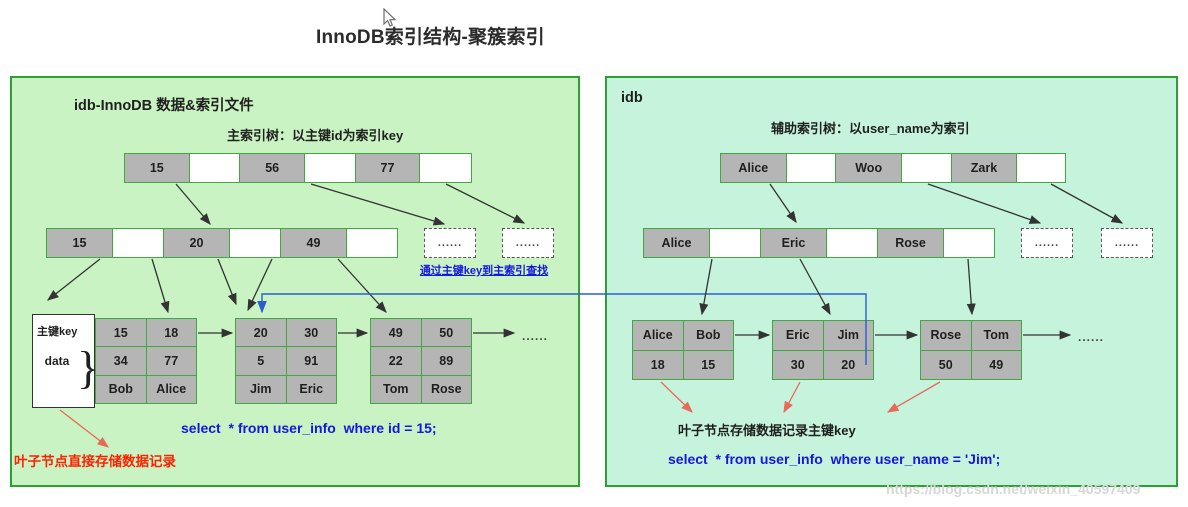  I want to click on leaf-row: 22 89, so click(421, 361).